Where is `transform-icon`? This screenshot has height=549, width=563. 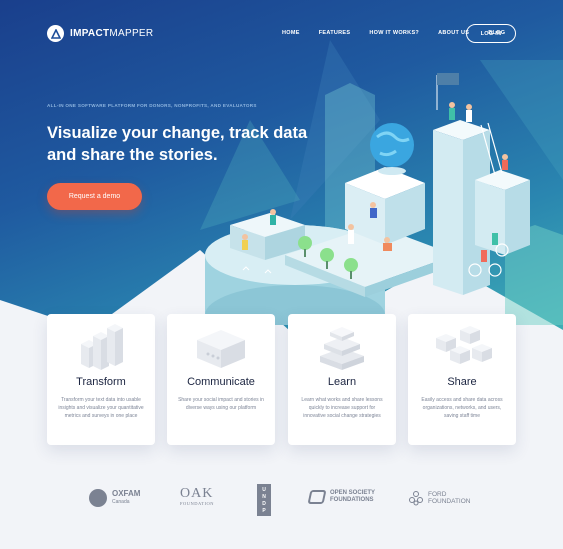 transform-icon is located at coordinates (102, 347).